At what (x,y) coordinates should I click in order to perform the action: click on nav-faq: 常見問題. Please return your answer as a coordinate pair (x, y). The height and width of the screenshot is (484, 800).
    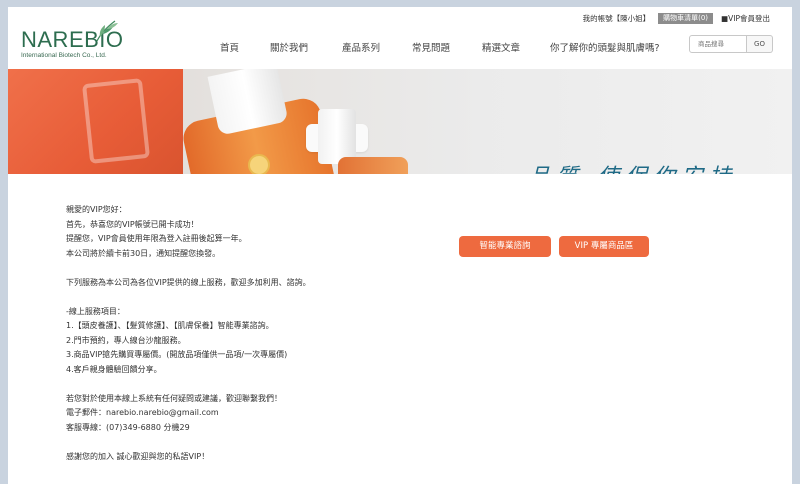
    Looking at the image, I should click on (447, 47).